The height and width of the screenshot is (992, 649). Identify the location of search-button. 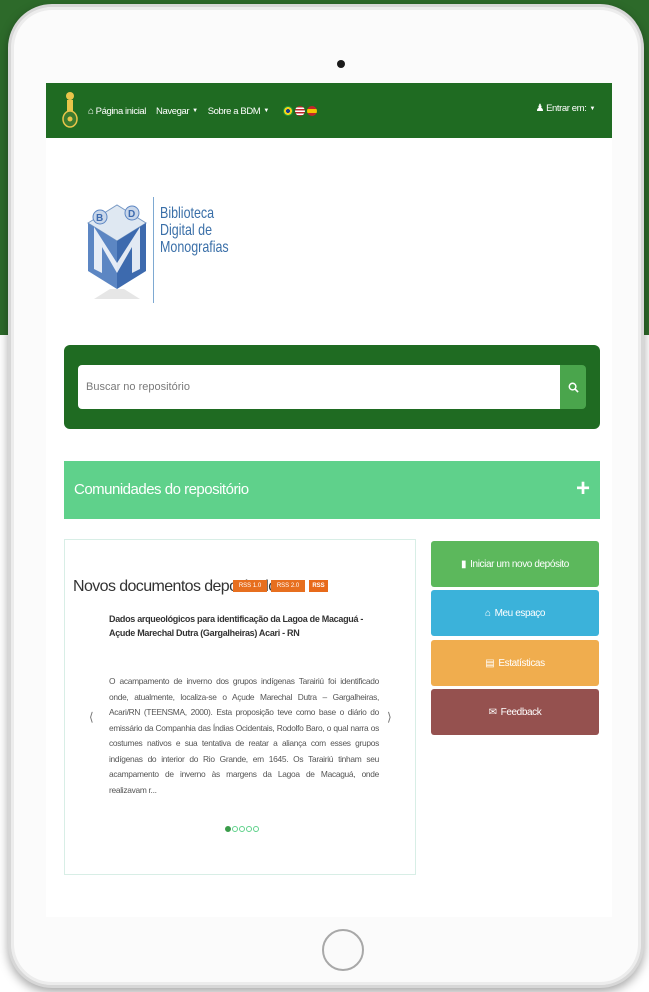
(573, 387).